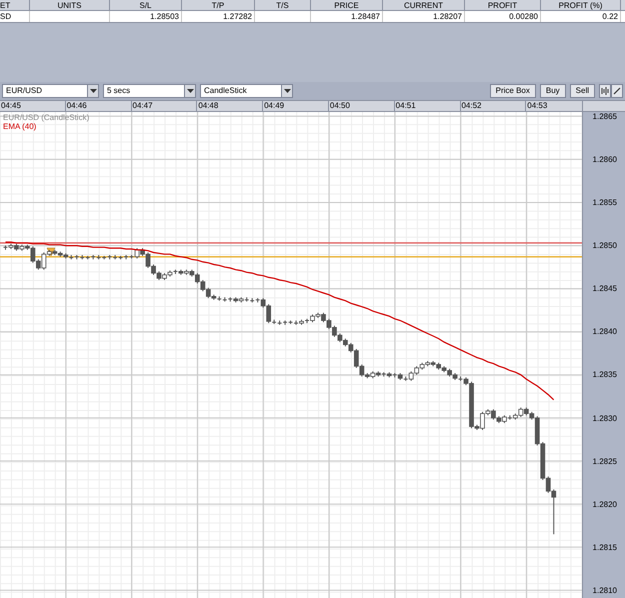  What do you see at coordinates (604, 289) in the screenshot?
I see `price-label: 1.2845` at bounding box center [604, 289].